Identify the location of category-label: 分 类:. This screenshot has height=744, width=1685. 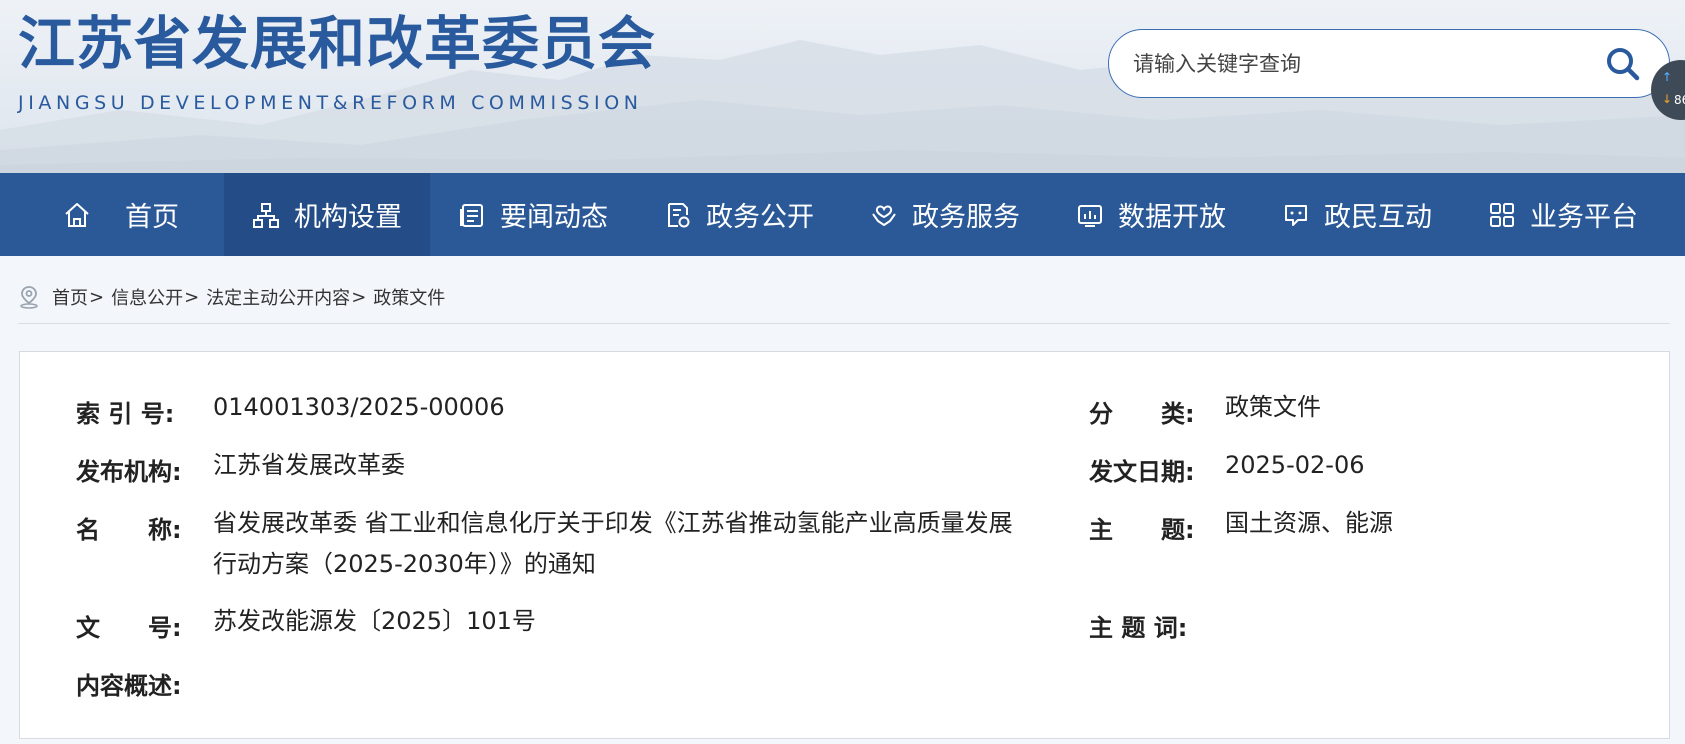
(1142, 414).